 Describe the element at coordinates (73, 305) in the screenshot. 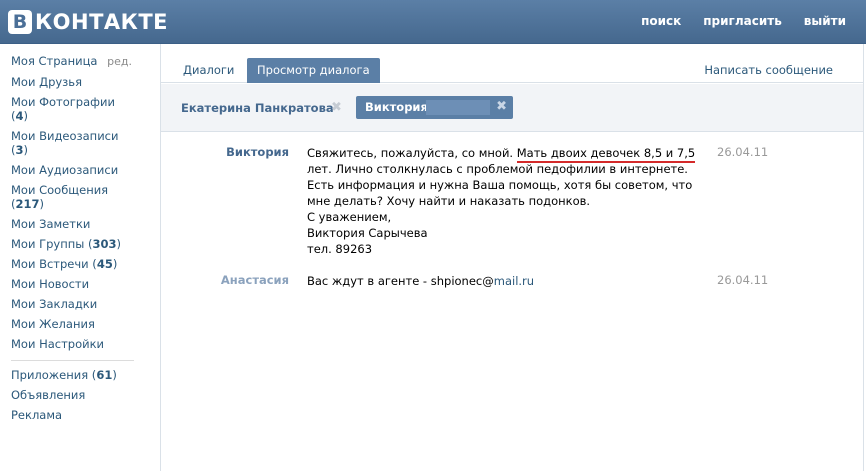

I see `sidebar-item-bookmarks: Мои Закладки` at that location.